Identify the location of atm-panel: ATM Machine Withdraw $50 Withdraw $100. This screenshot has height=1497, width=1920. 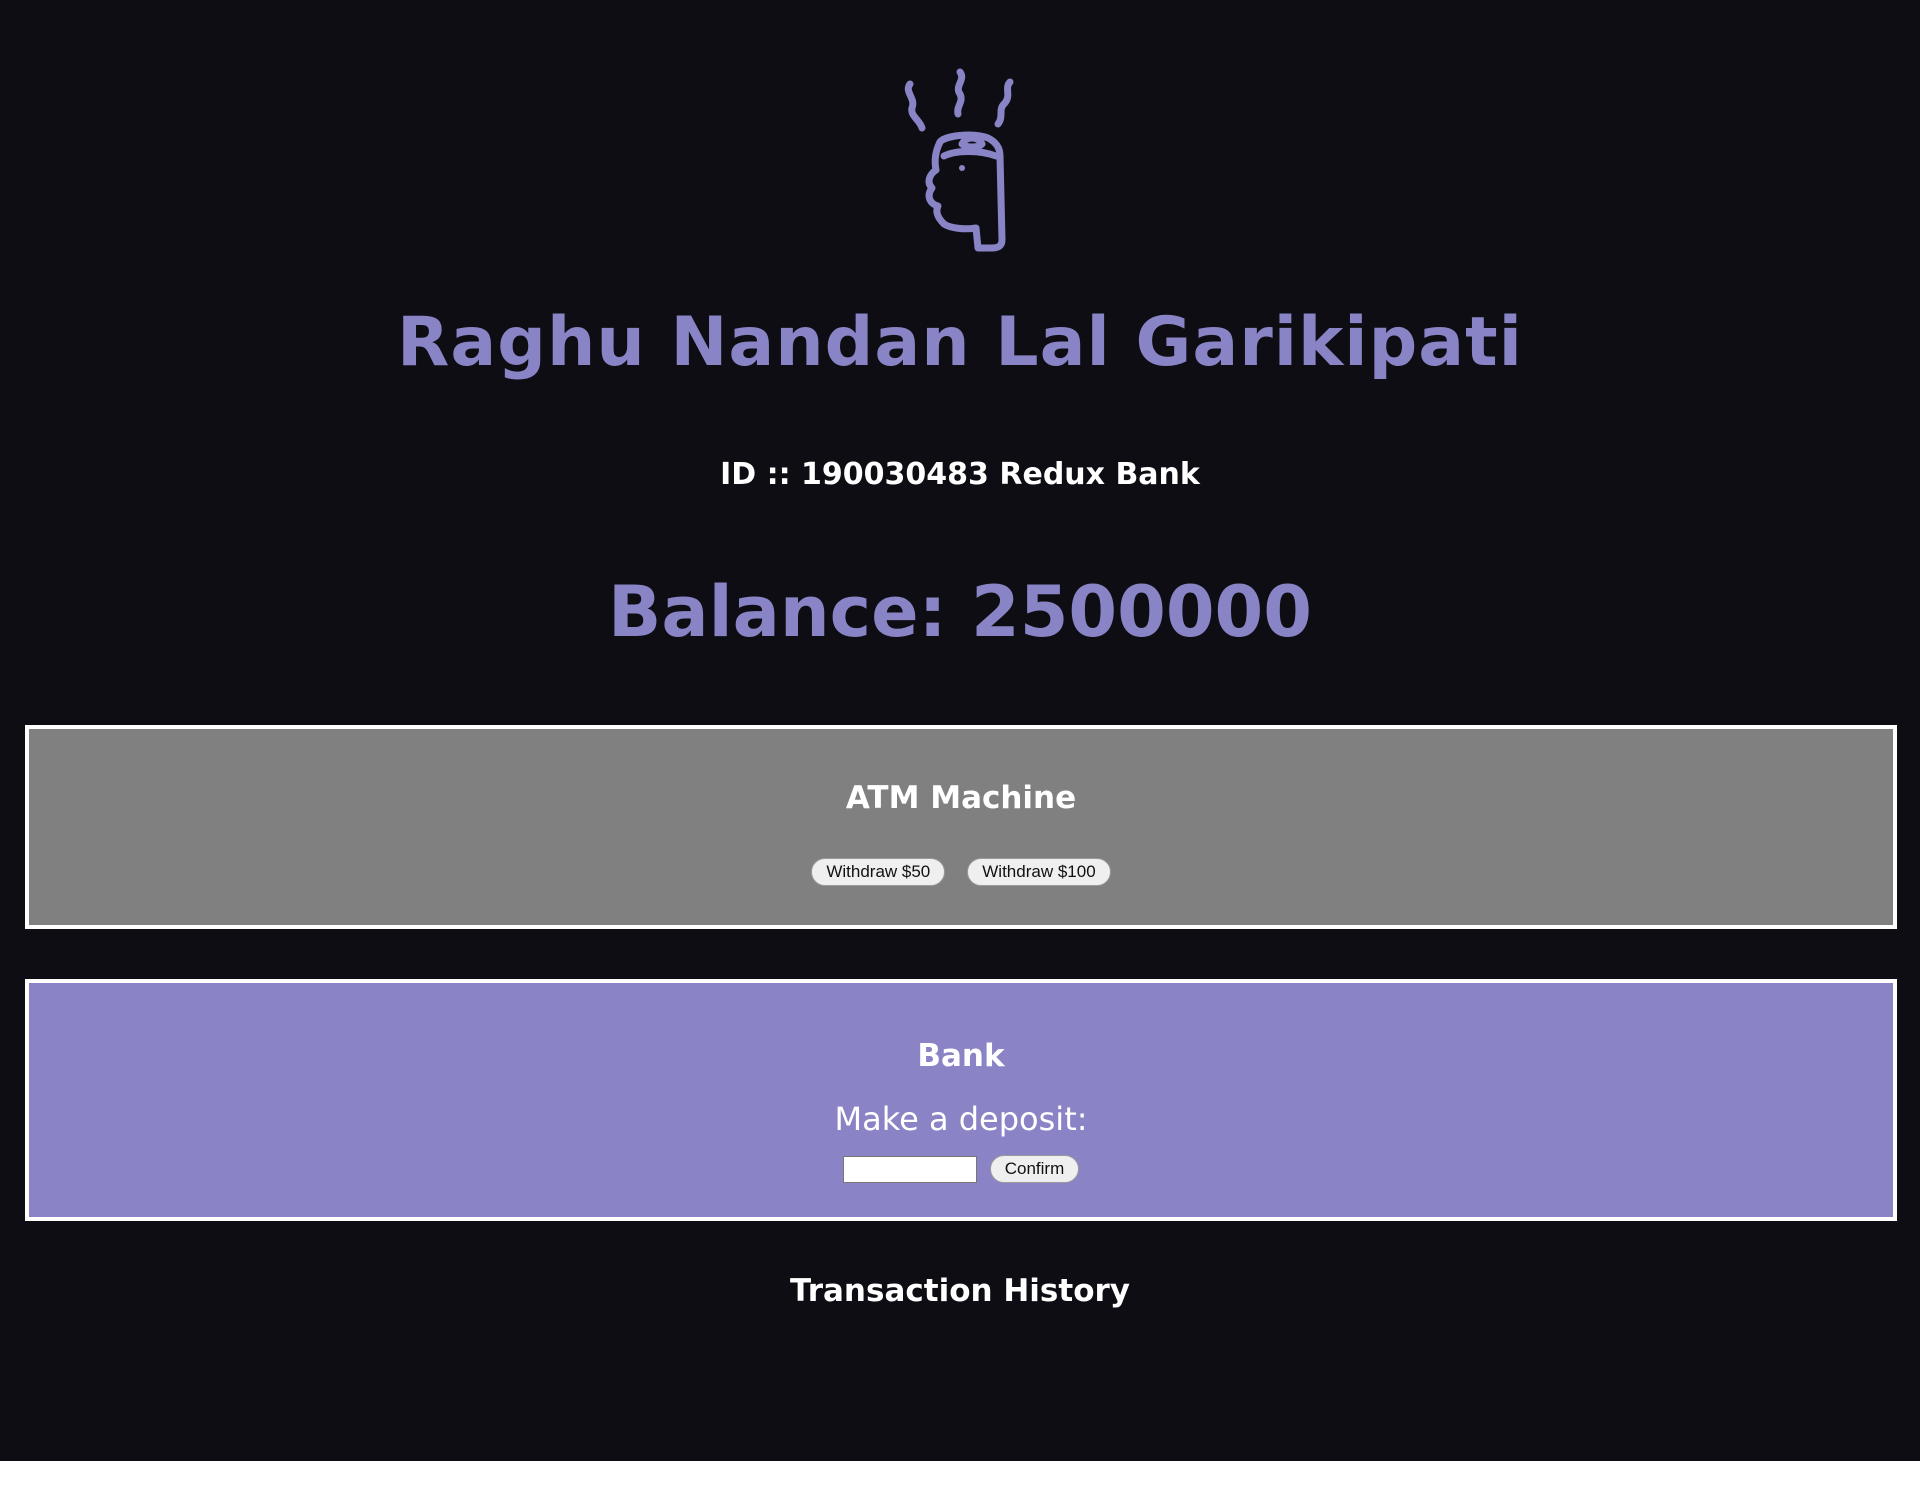
(961, 827).